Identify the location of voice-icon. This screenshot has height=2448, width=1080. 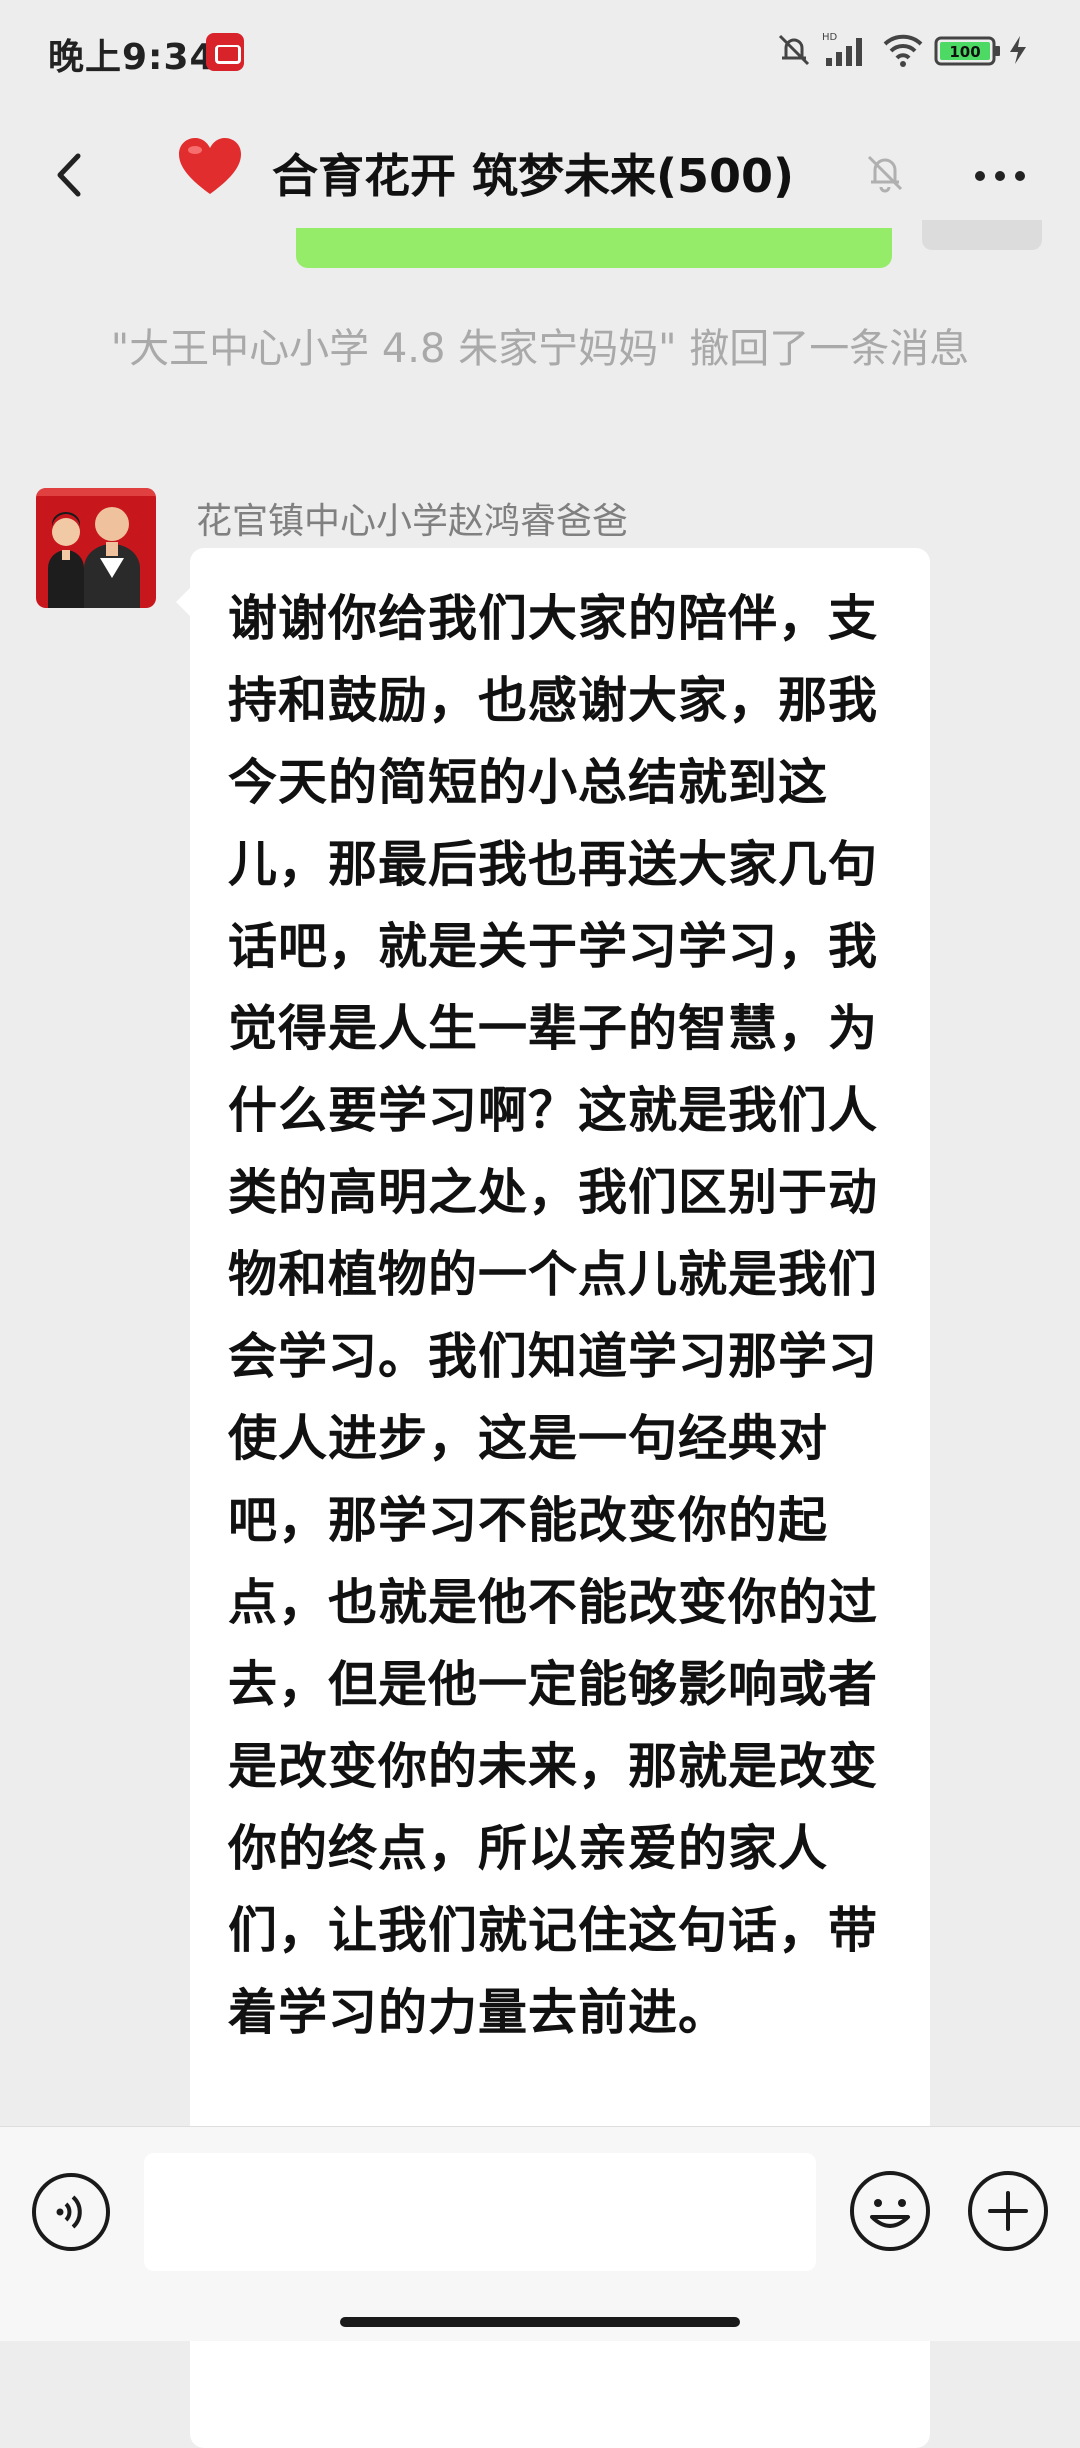
(71, 2212).